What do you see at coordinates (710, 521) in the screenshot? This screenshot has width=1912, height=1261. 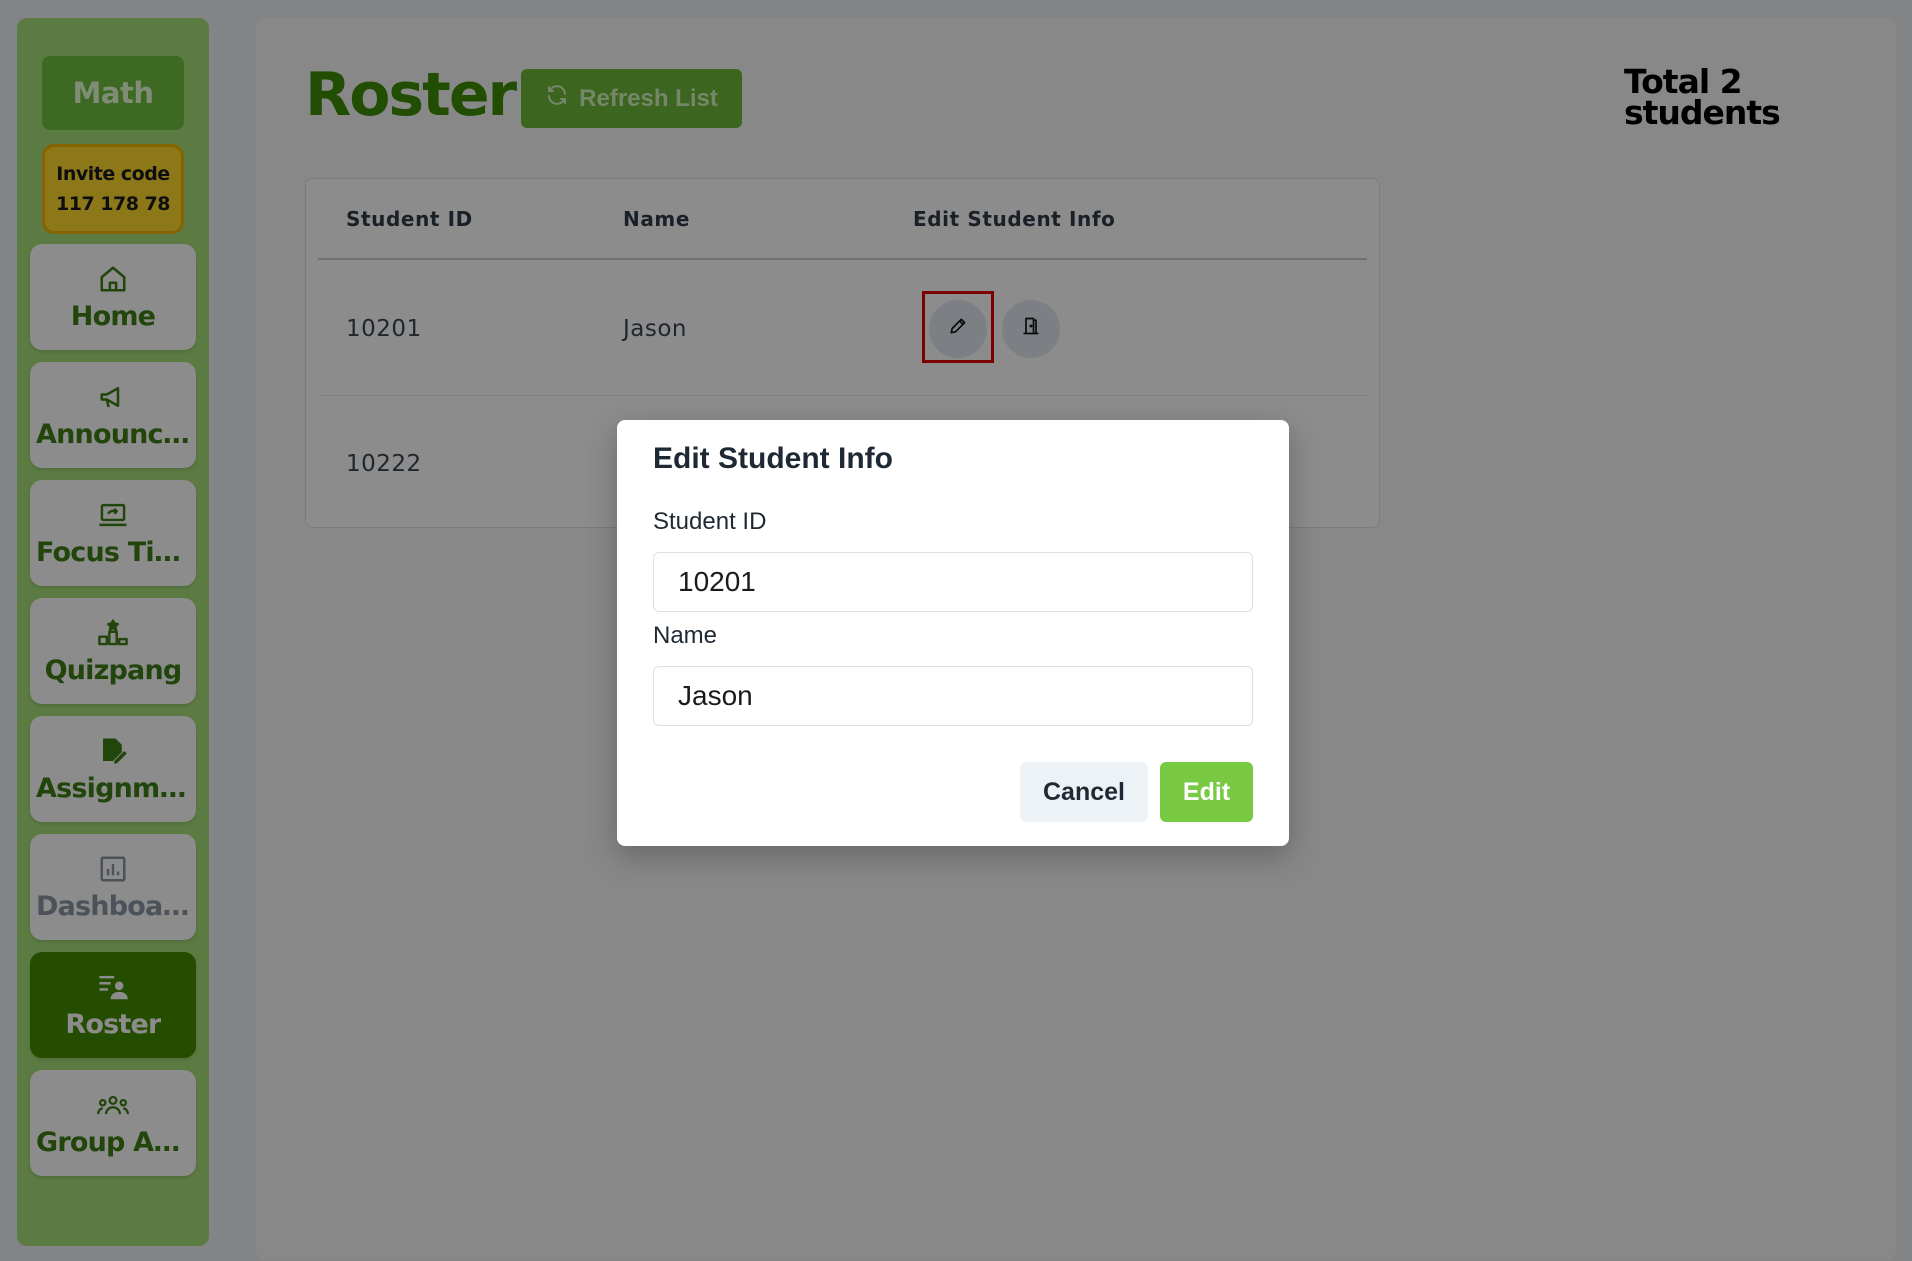 I see `student-id-label: Student ID` at bounding box center [710, 521].